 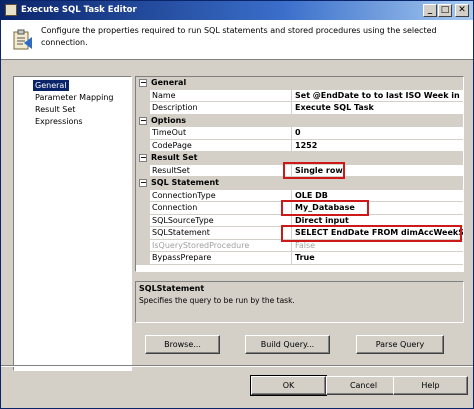 I want to click on category-label: Result Set, so click(x=174, y=157).